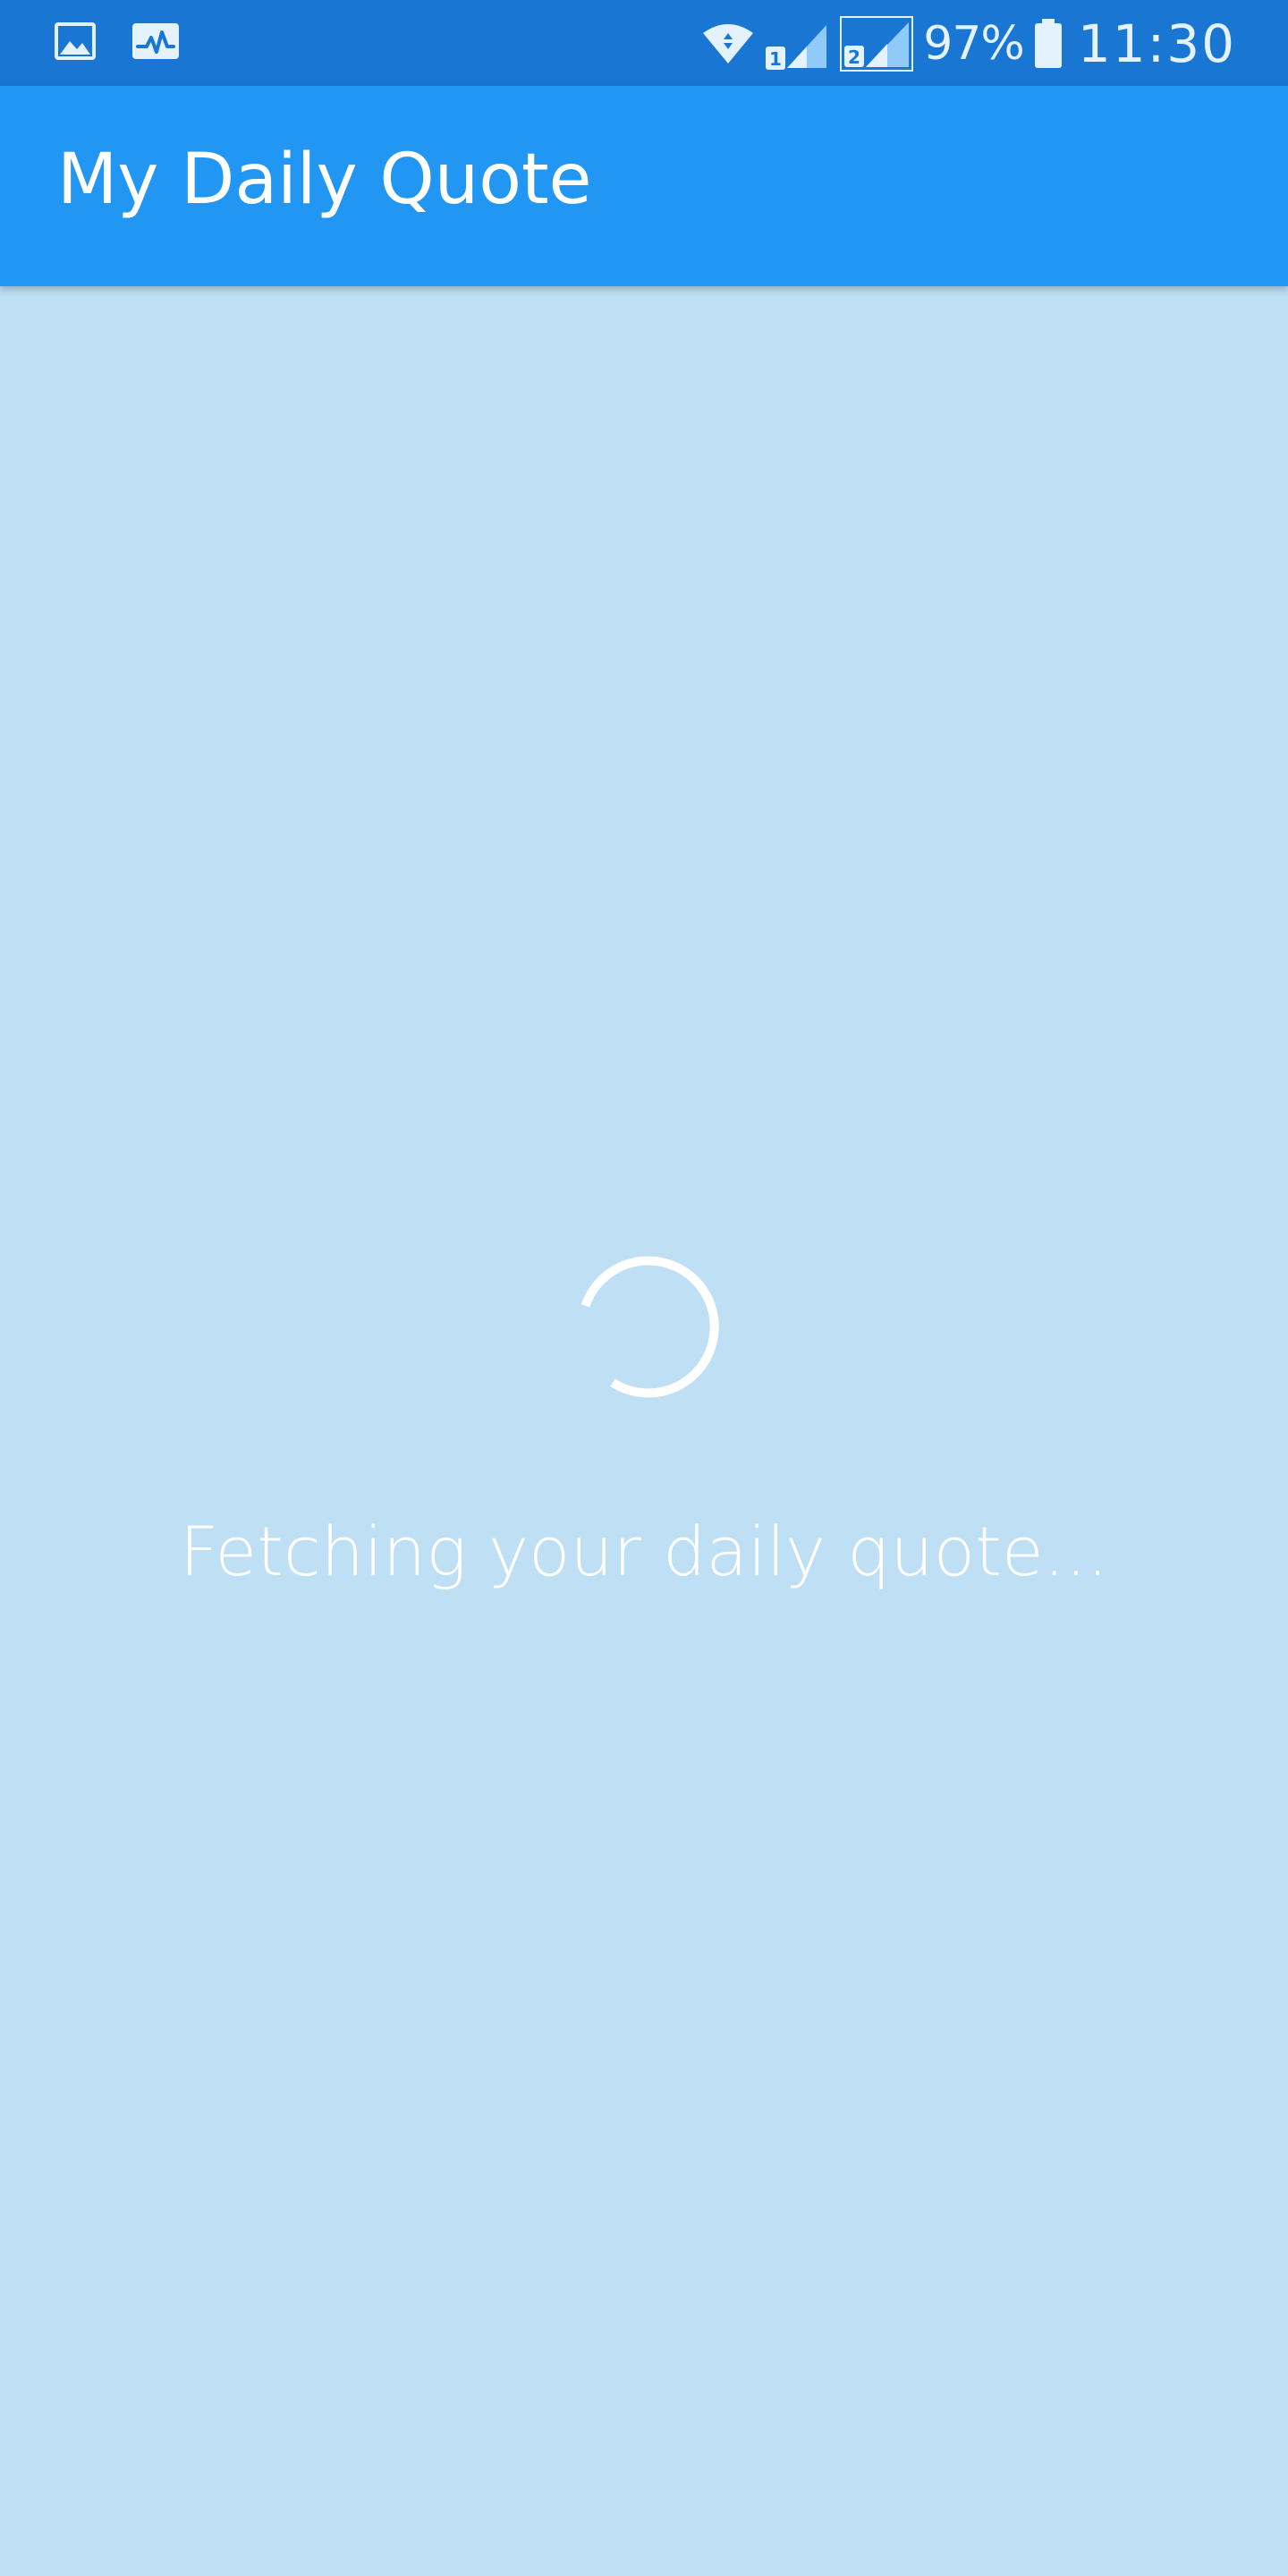  What do you see at coordinates (974, 44) in the screenshot?
I see `battery-percent: 97%` at bounding box center [974, 44].